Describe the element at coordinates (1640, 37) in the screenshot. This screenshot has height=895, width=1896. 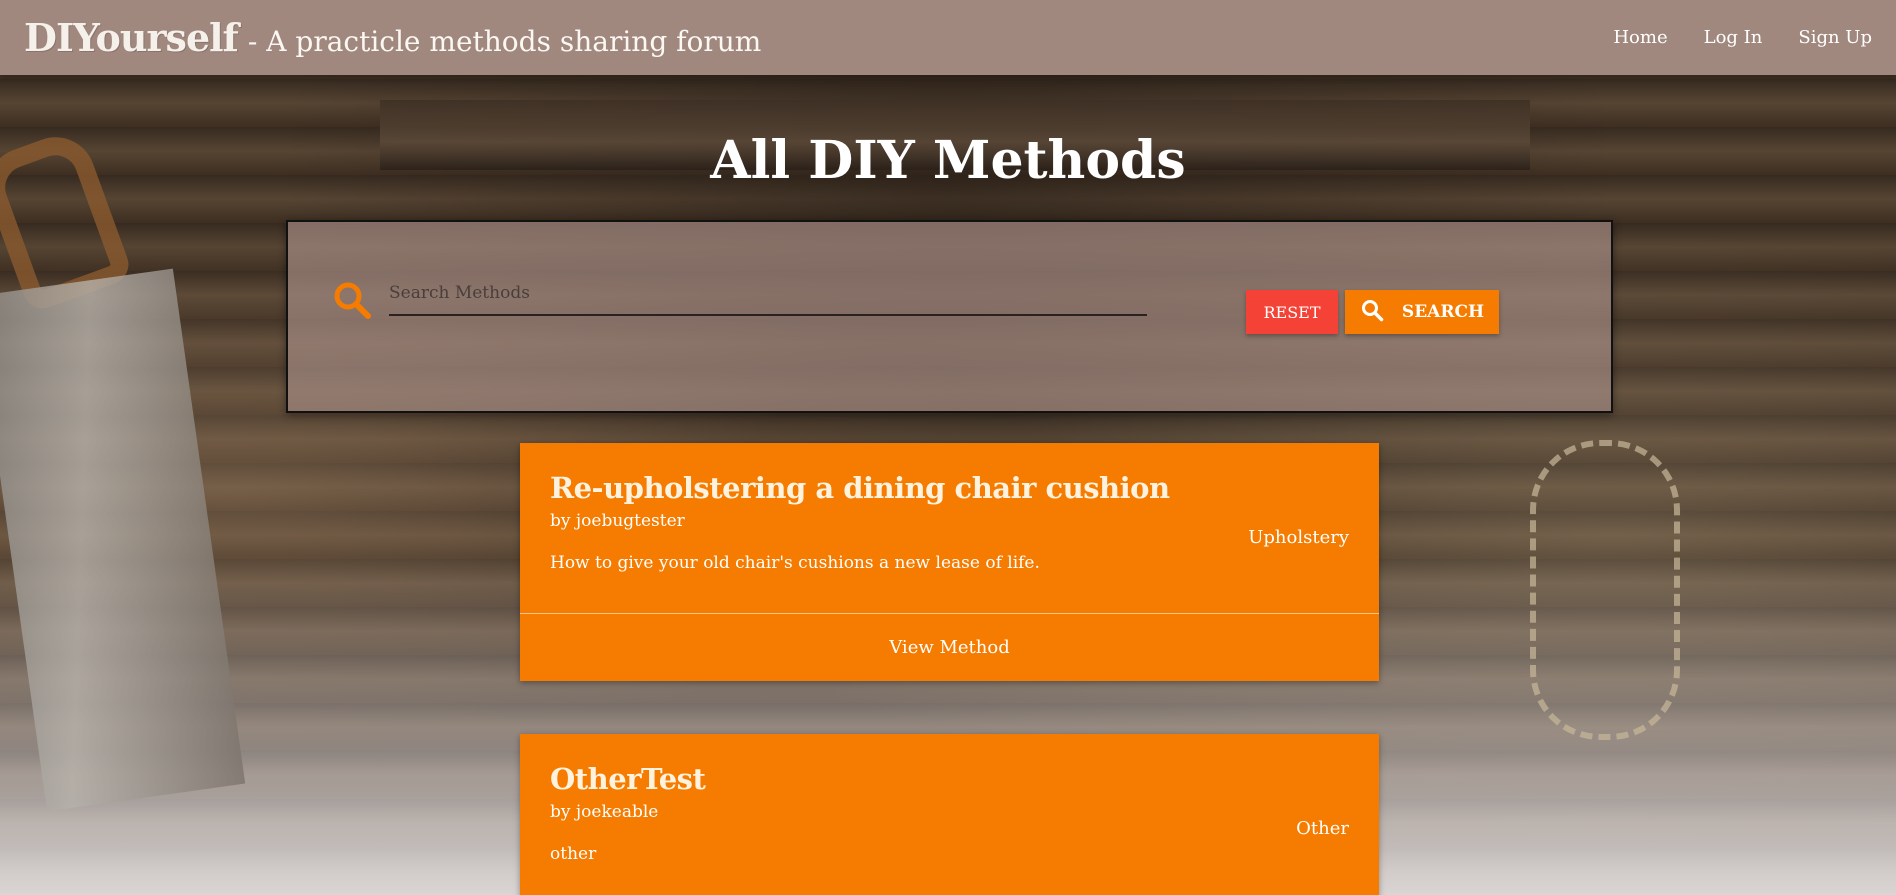
I see `nav-home-link: Home` at that location.